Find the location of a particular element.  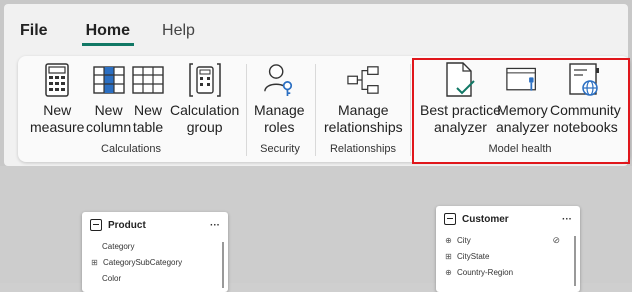

new-table-label: New table is located at coordinates (148, 118).